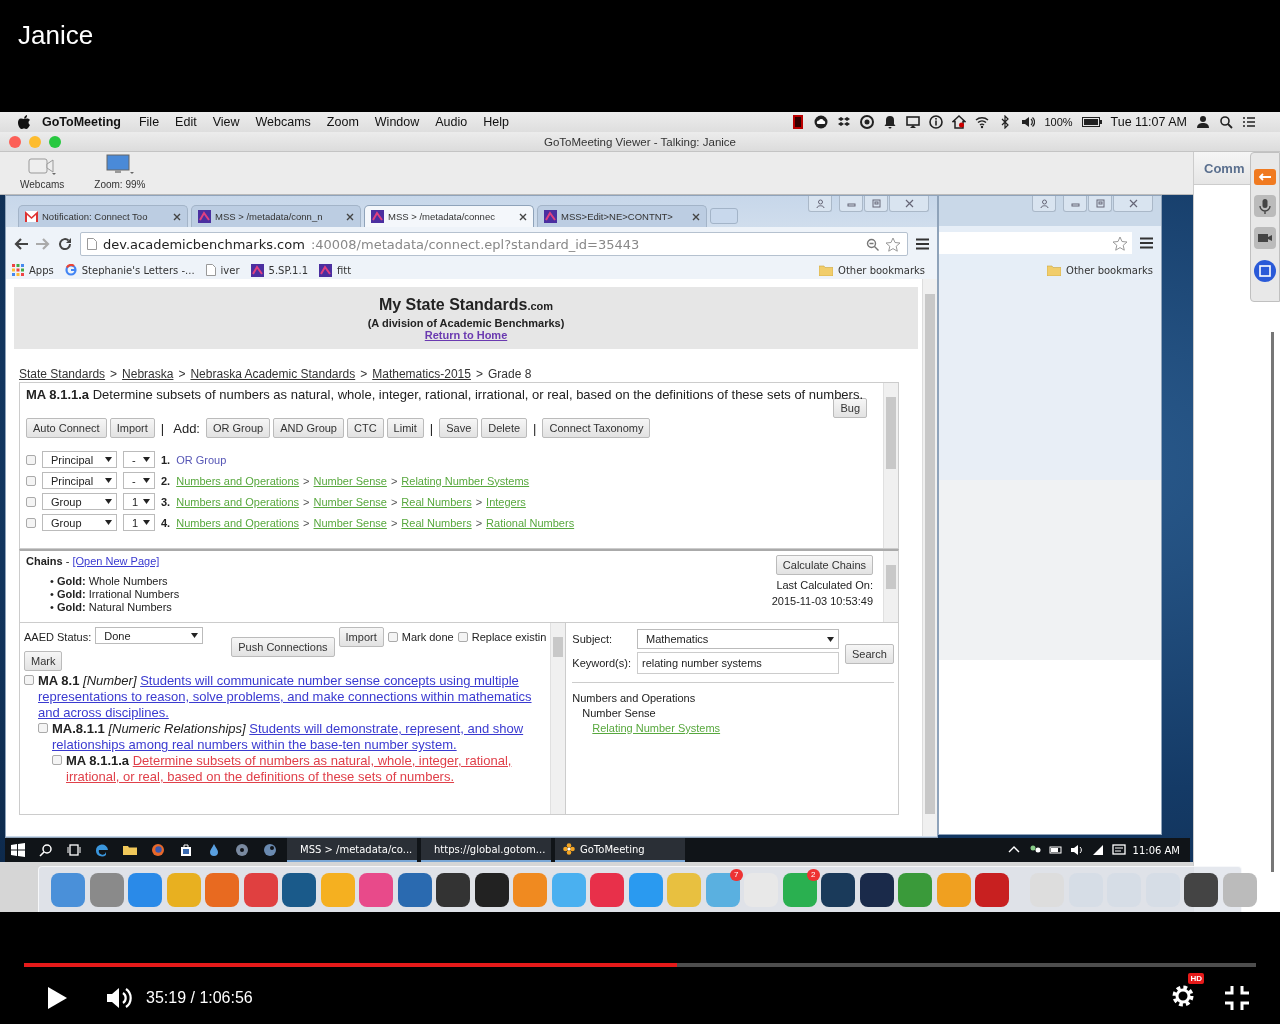 The height and width of the screenshot is (1024, 1280). I want to click on bookmark-link: 5.SP.1.1, so click(288, 270).